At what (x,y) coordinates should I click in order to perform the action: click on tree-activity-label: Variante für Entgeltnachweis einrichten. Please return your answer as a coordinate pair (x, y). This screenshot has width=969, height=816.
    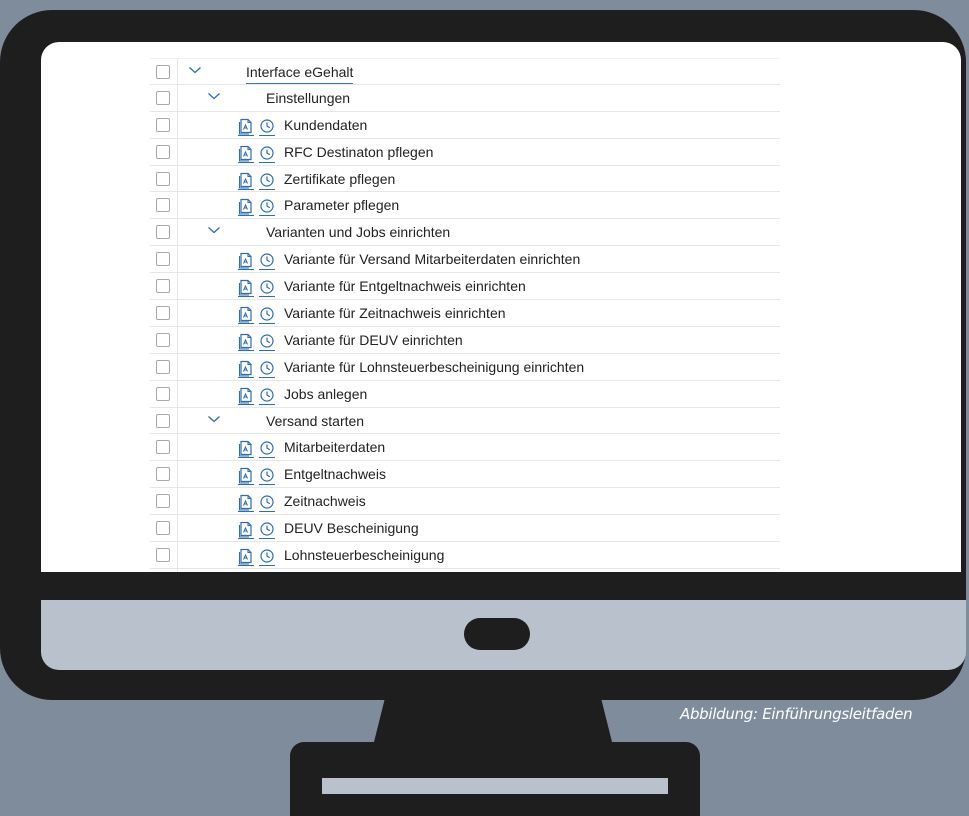
    Looking at the image, I should click on (405, 286).